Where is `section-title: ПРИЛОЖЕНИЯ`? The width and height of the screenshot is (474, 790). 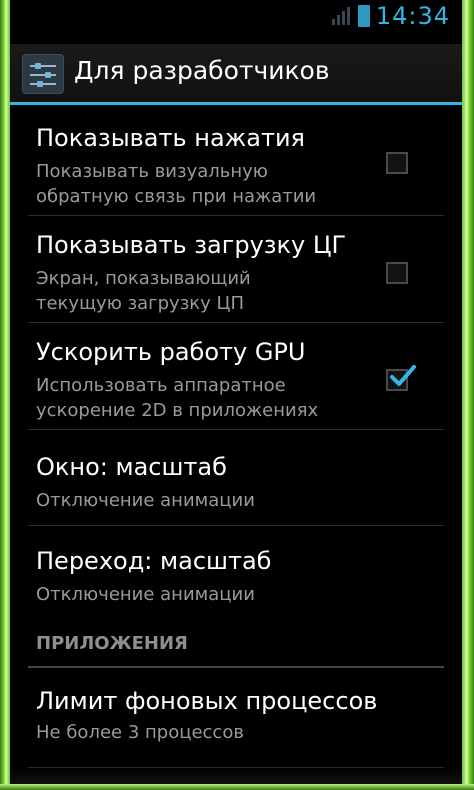 section-title: ПРИЛОЖЕНИЯ is located at coordinates (112, 643).